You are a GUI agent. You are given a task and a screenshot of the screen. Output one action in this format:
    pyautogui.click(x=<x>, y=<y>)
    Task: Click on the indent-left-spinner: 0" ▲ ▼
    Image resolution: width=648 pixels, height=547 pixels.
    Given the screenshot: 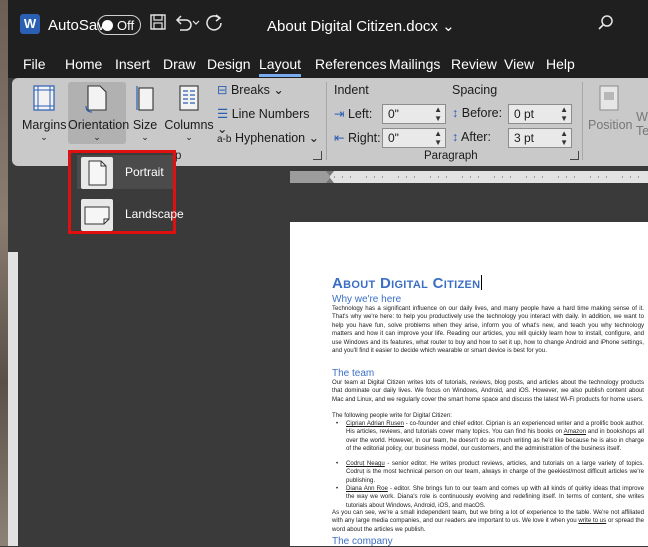 What is the action you would take?
    pyautogui.click(x=414, y=114)
    